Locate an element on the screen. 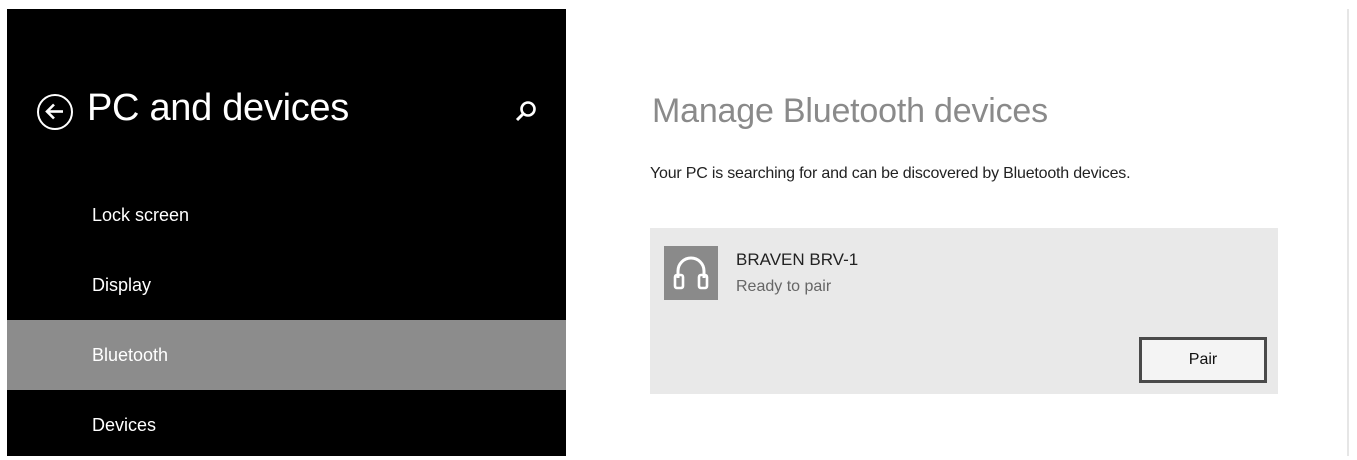  sidebar-item-label: Display is located at coordinates (122, 285).